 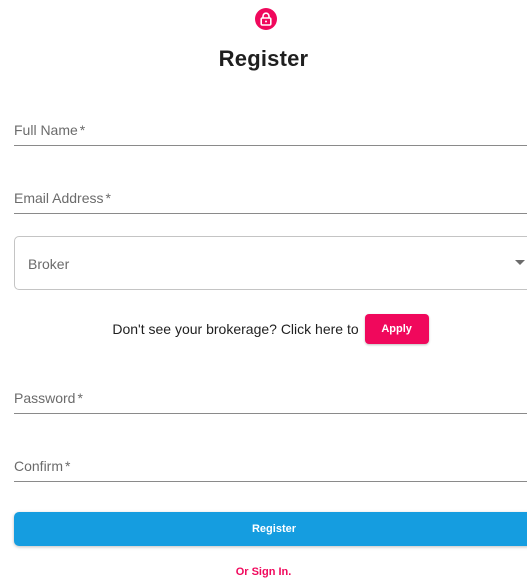 What do you see at coordinates (235, 329) in the screenshot?
I see `apply-prompt: Don't see your brokerage? Click here to` at bounding box center [235, 329].